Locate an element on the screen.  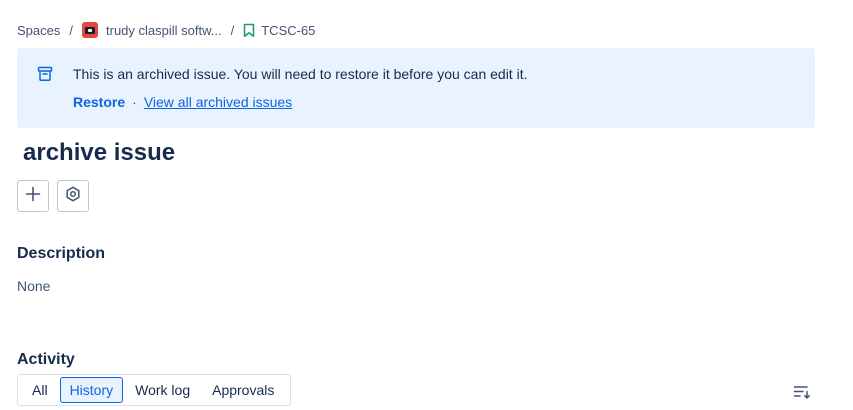
hexagon-apps-icon is located at coordinates (73, 196).